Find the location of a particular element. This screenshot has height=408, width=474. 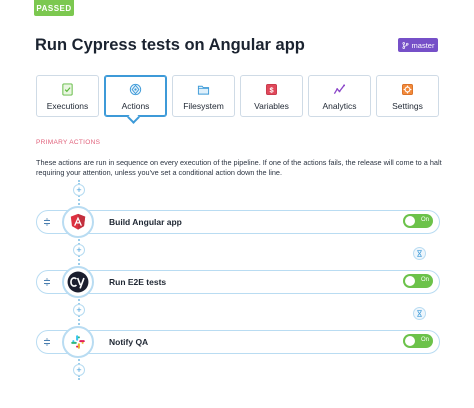

tab-analytics-label: Analytics is located at coordinates (339, 106).